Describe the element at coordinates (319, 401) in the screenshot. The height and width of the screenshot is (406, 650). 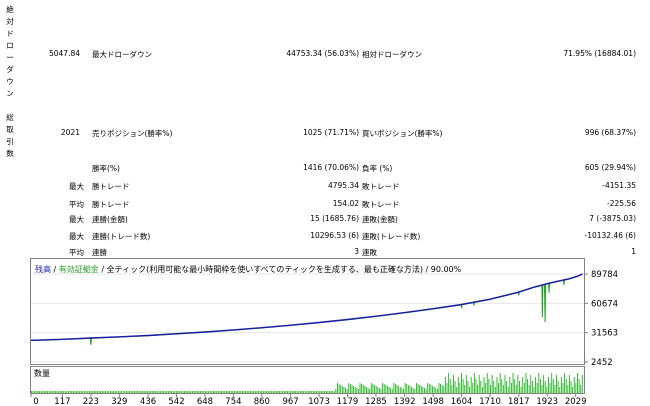
I see `x-tick-label: 1073` at that location.